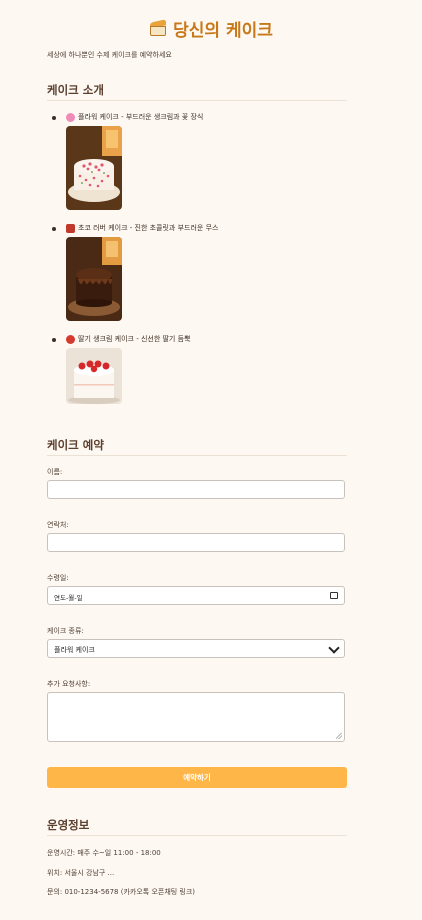 The width and height of the screenshot is (422, 920). I want to click on phone-label: 연락처:, so click(58, 525).